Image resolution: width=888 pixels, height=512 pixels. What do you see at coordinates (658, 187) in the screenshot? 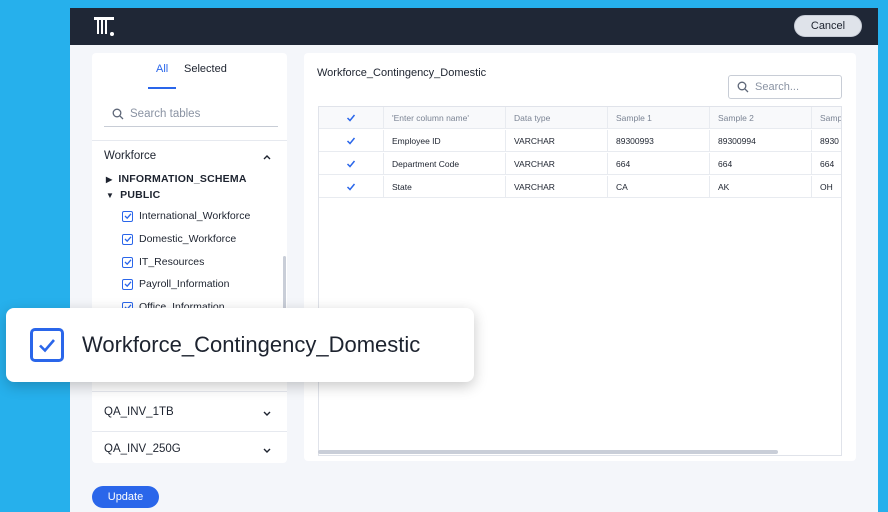
I see `sample-cell: CA` at bounding box center [658, 187].